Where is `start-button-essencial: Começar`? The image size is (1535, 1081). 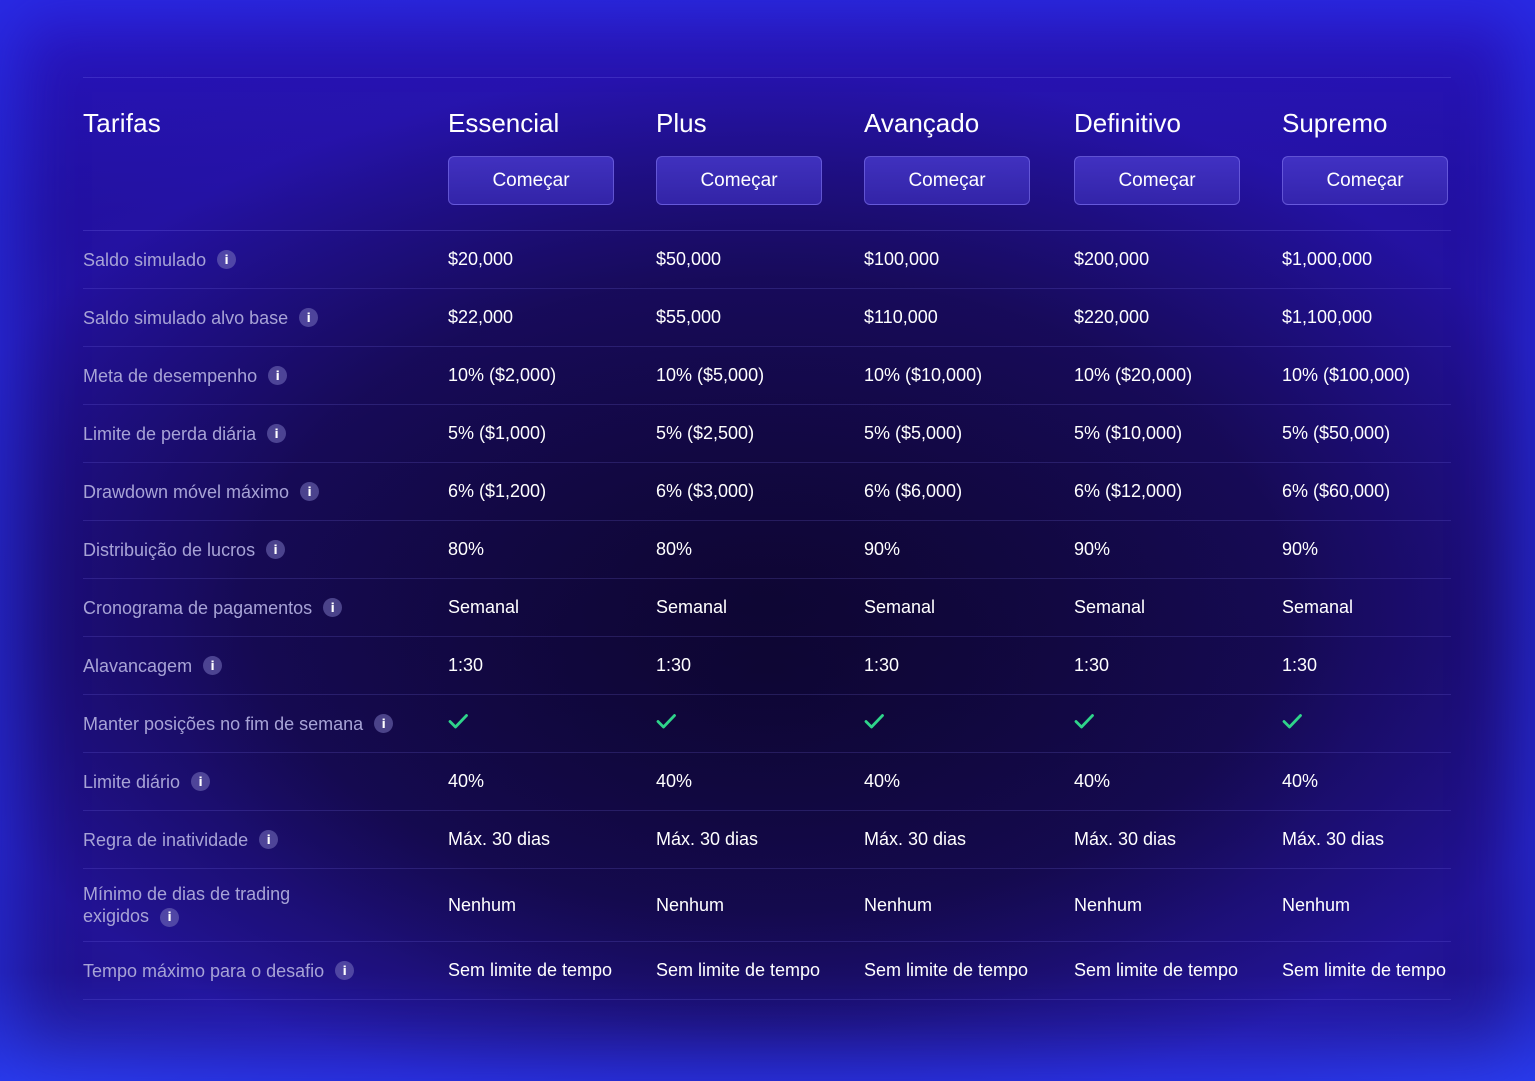 start-button-essencial: Começar is located at coordinates (531, 180).